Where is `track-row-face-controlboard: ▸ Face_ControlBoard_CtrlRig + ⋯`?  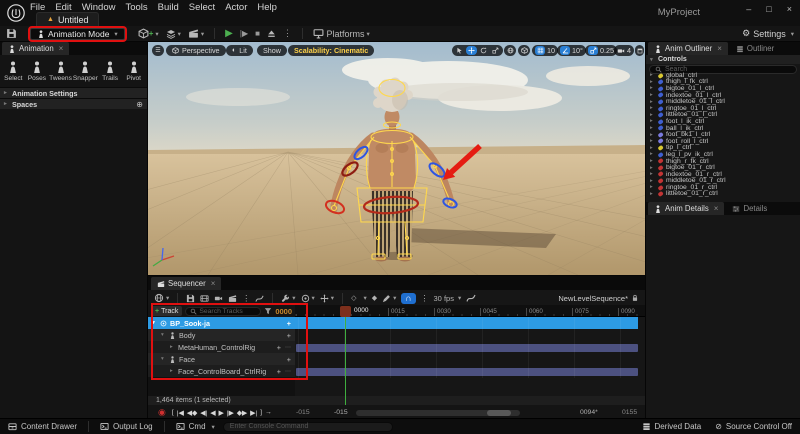 track-row-face-controlboard: ▸ Face_ControlBoard_CtrlRig + ⋯ is located at coordinates (221, 371).